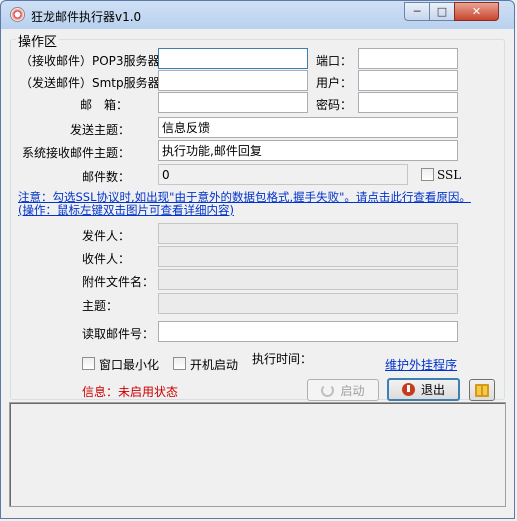 This screenshot has height=521, width=517. Describe the element at coordinates (328, 390) in the screenshot. I see `refresh-icon` at that location.